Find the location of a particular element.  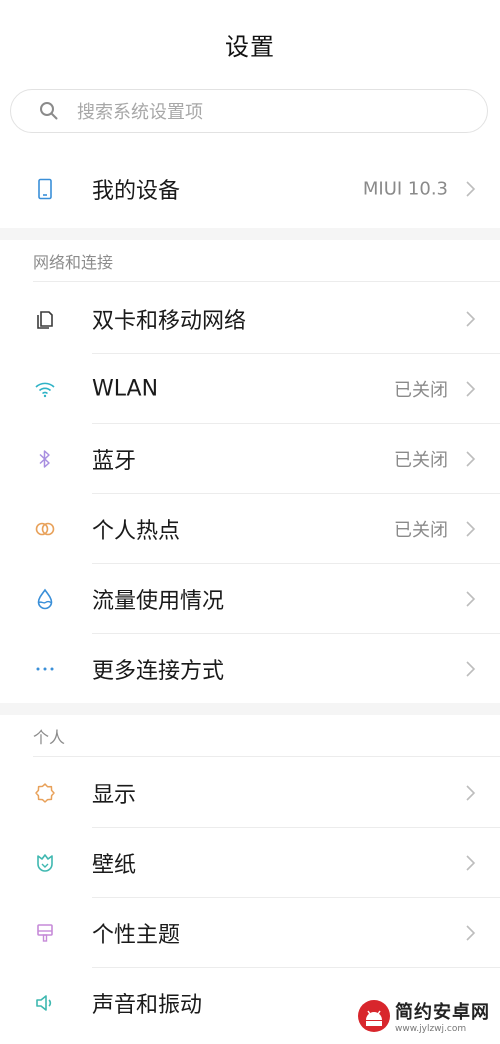

row-label: 声音和振动 is located at coordinates (147, 1005).